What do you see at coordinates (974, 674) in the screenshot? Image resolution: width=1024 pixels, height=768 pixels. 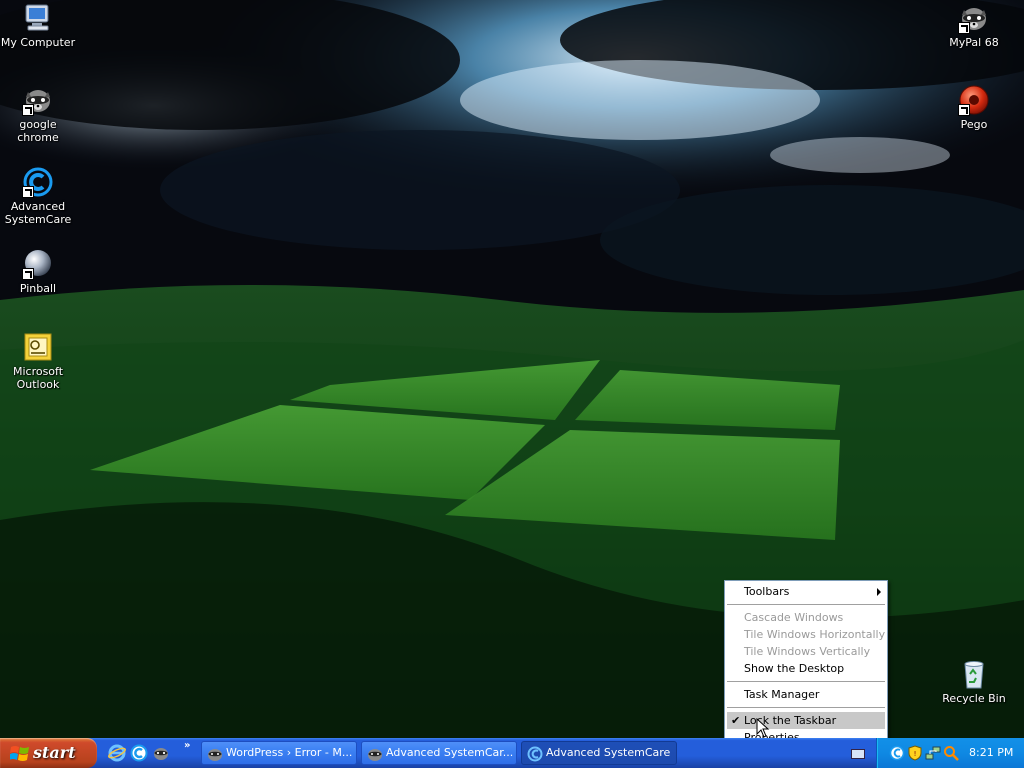 I see `recycle-bin-icon` at bounding box center [974, 674].